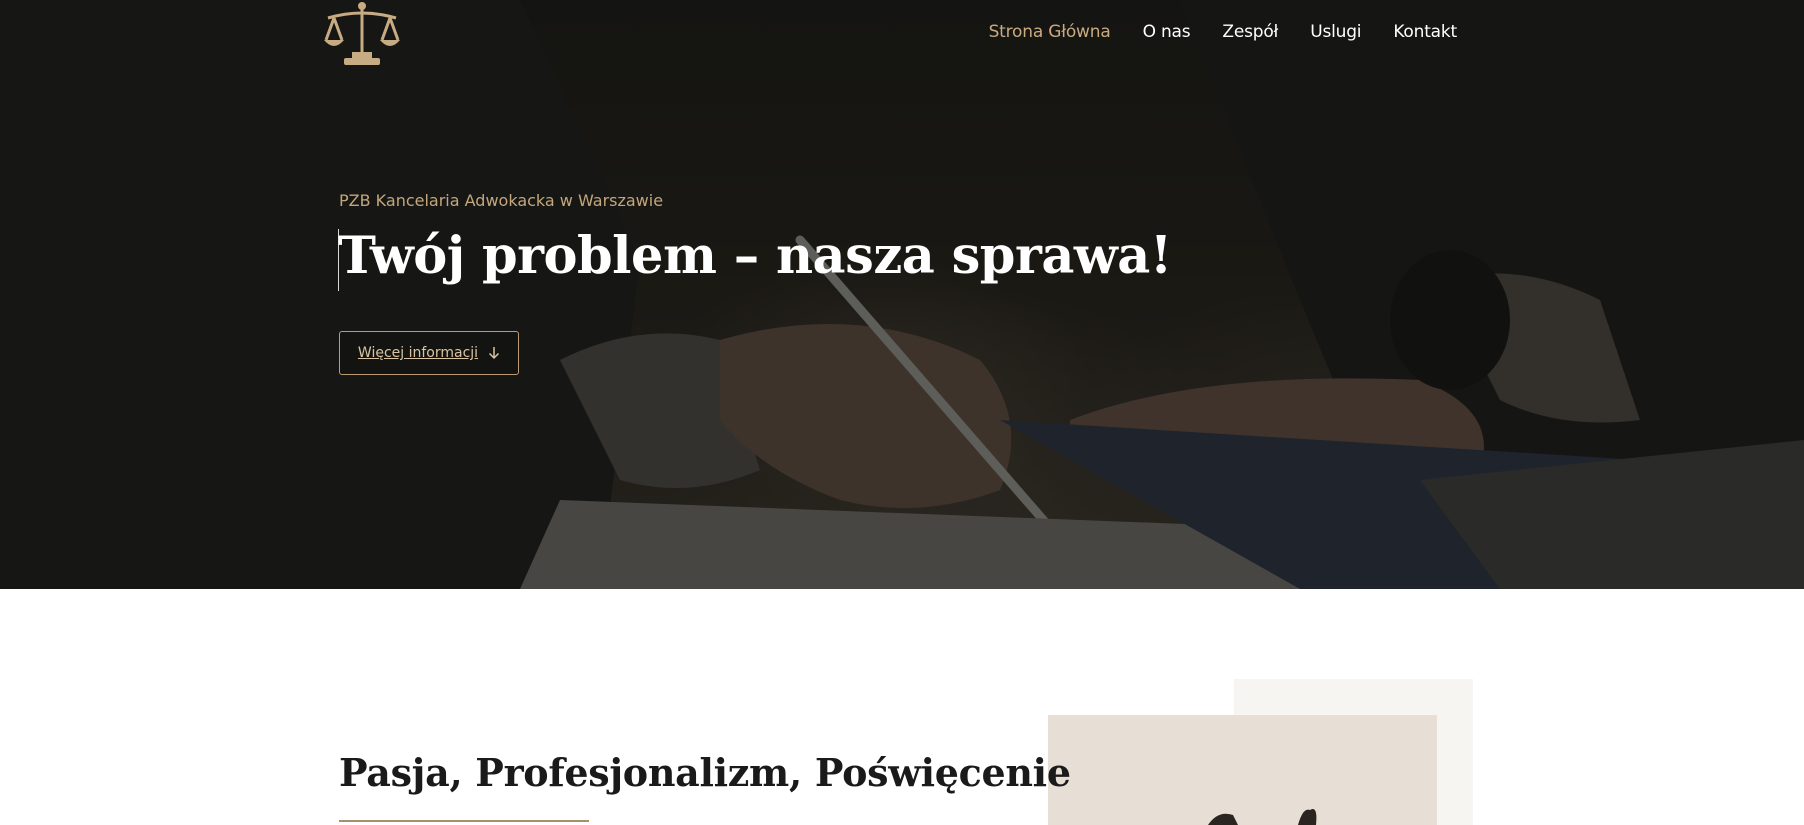 This screenshot has width=1804, height=825. Describe the element at coordinates (755, 256) in the screenshot. I see `hero-title: Twój problem – nasza sprawa!` at that location.